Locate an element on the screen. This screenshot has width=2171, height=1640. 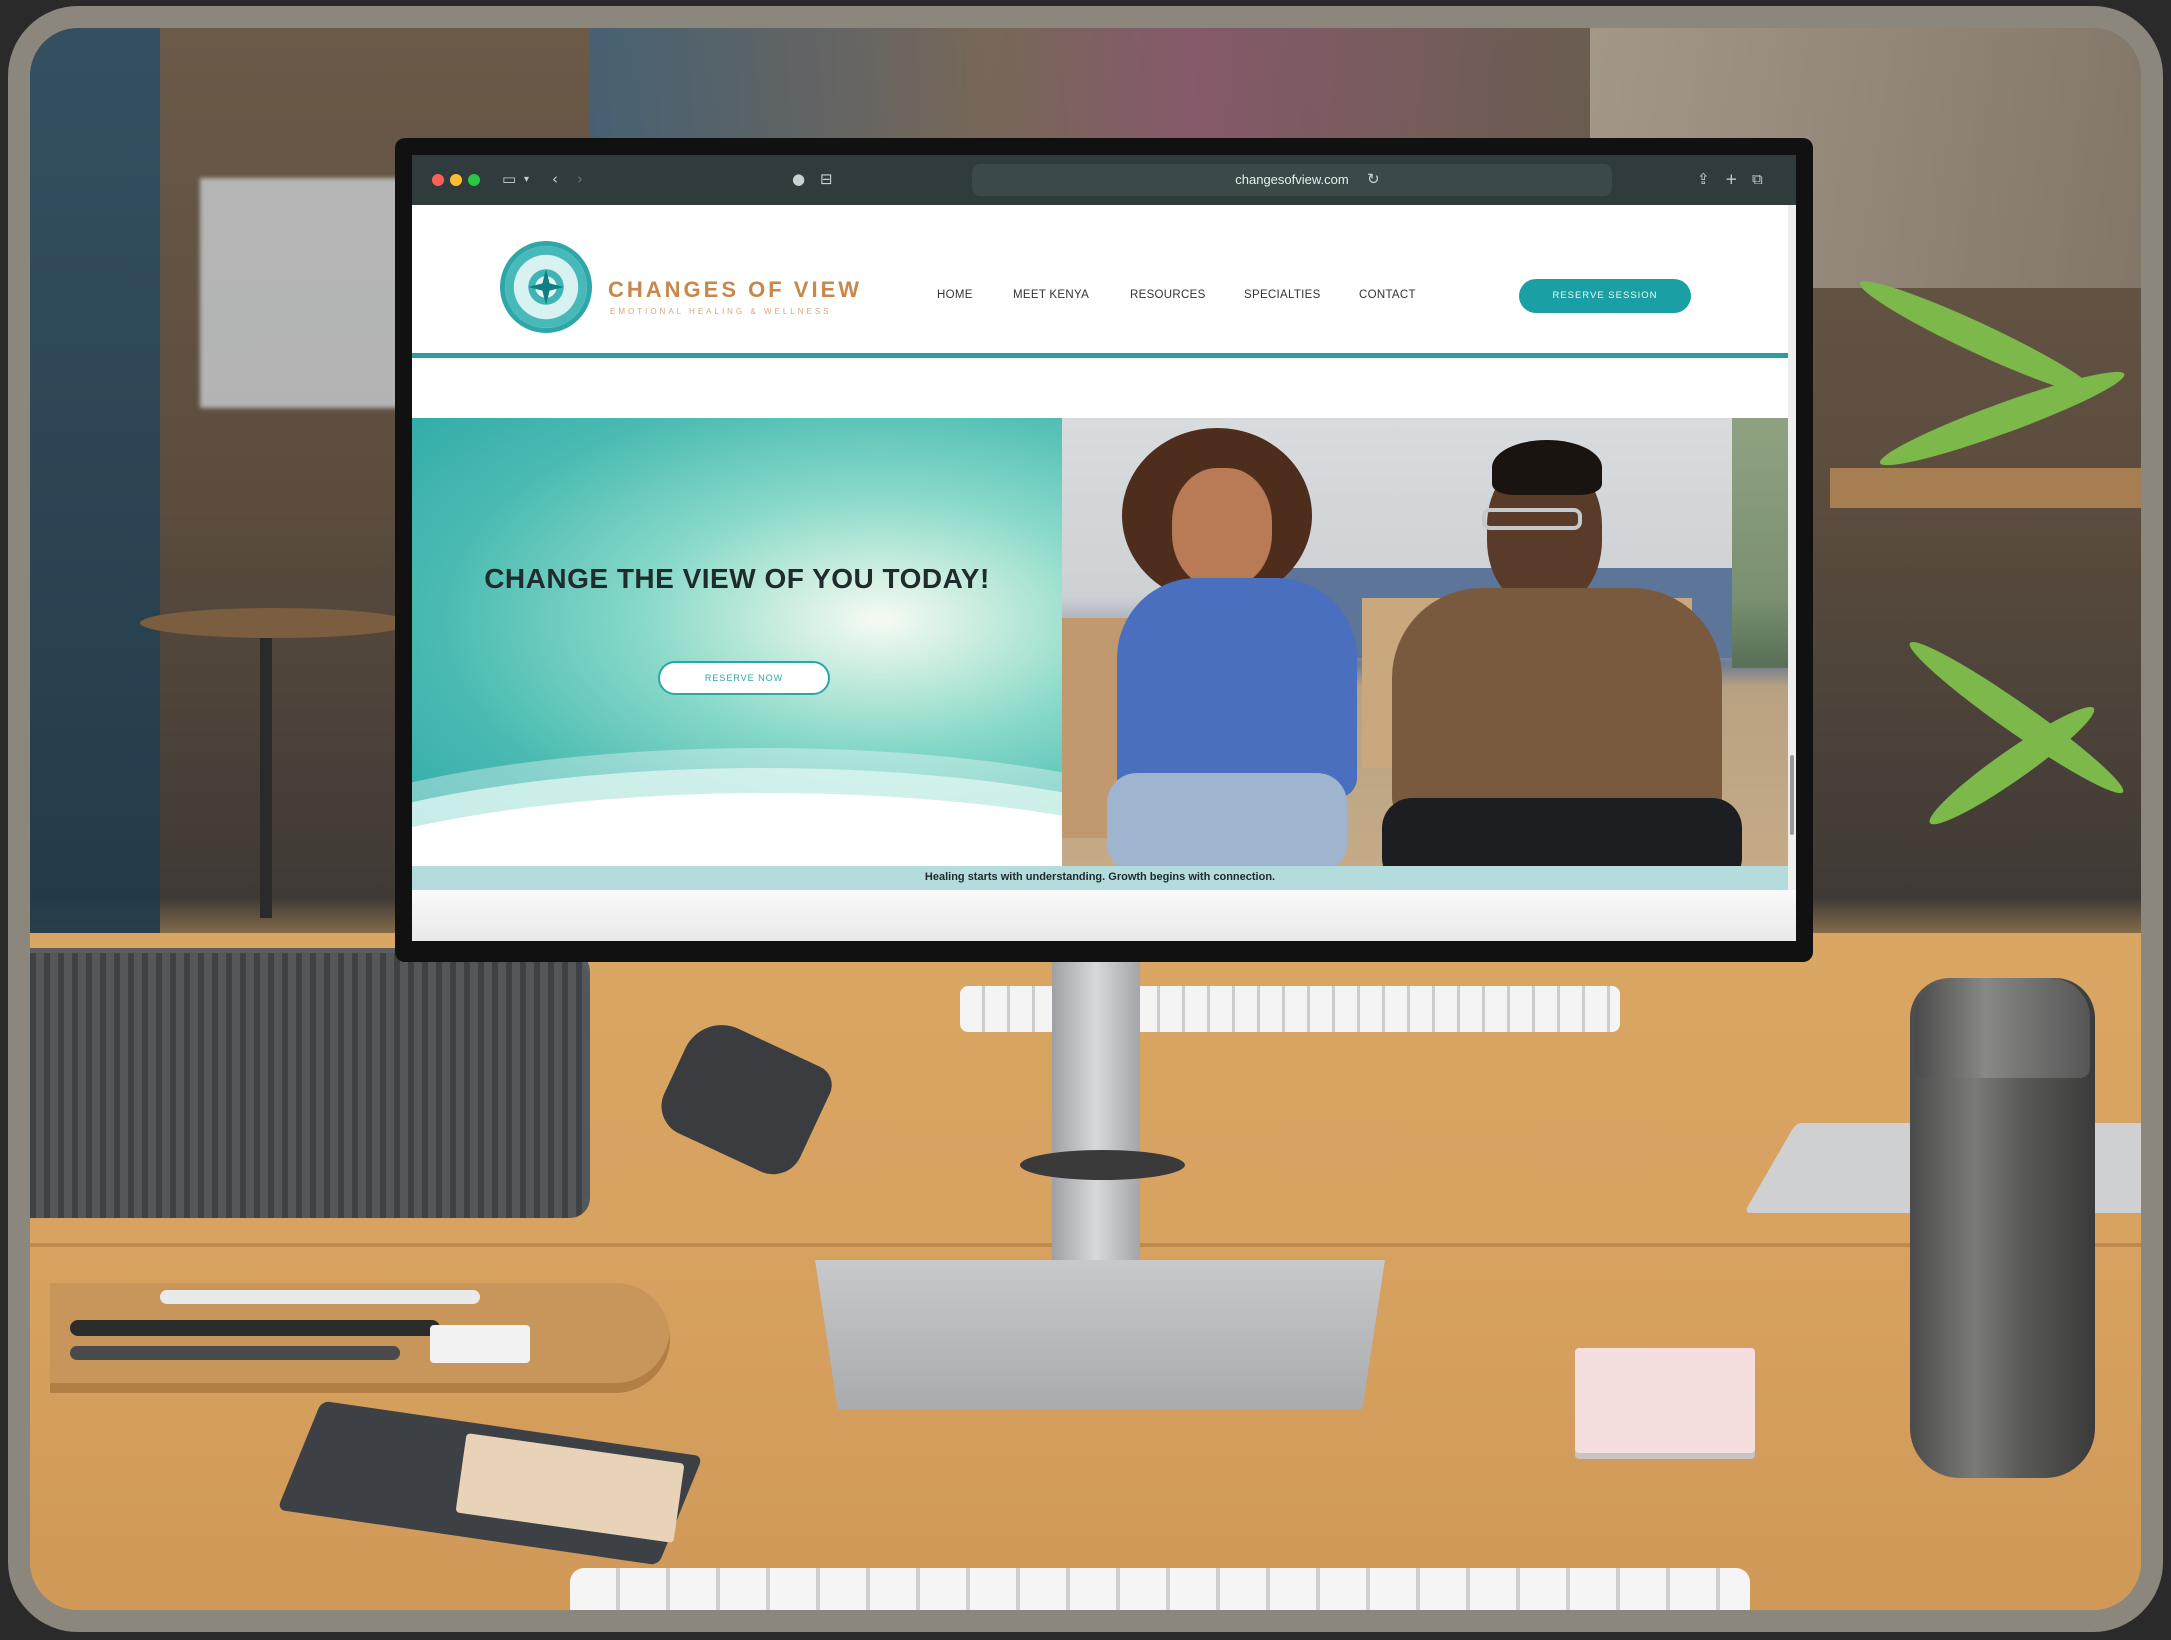
reserve-now-button: RESERVE NOW is located at coordinates (744, 678).